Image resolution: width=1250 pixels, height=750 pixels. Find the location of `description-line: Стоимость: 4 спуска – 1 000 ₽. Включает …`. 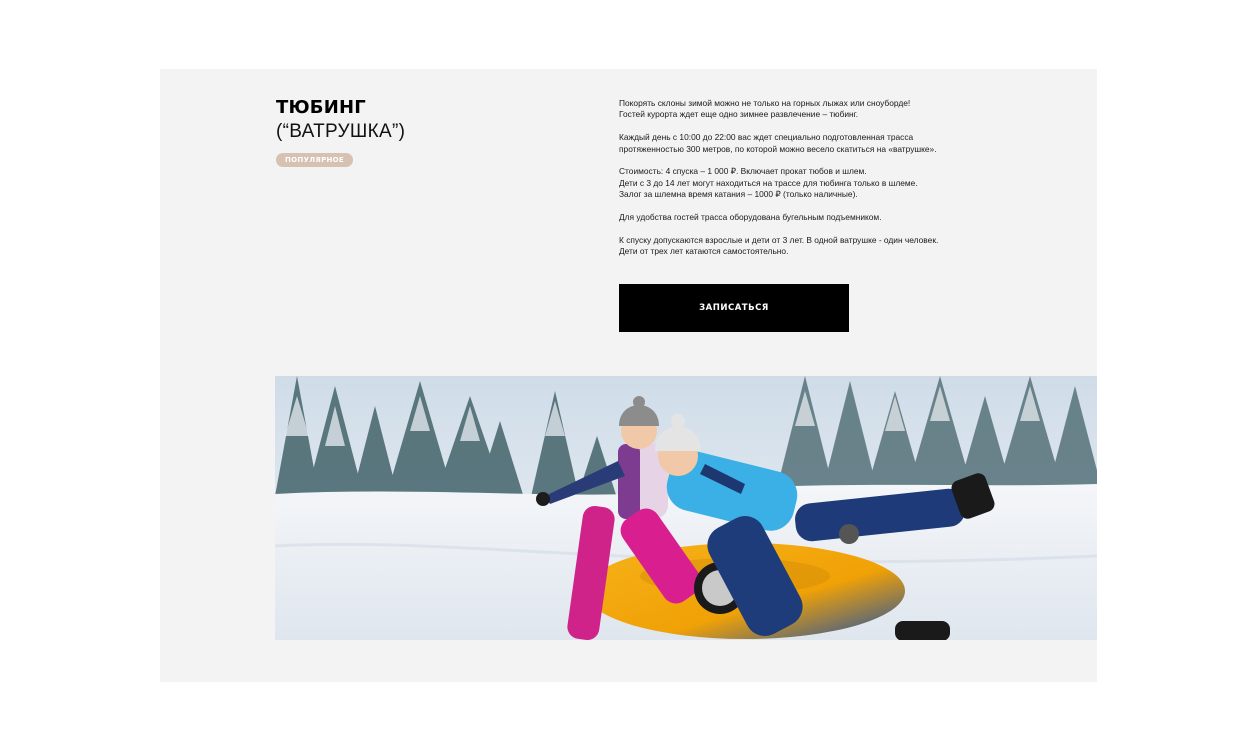

description-line: Стоимость: 4 спуска – 1 000 ₽. Включает … is located at coordinates (743, 171).